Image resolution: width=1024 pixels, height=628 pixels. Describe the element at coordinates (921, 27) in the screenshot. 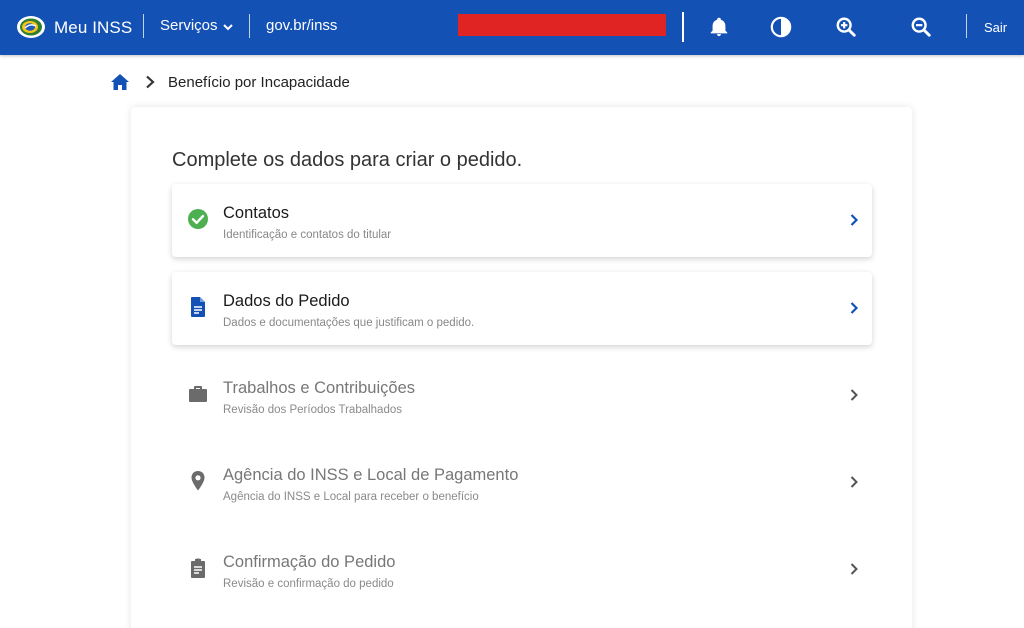

I see `zoom-out-icon` at that location.